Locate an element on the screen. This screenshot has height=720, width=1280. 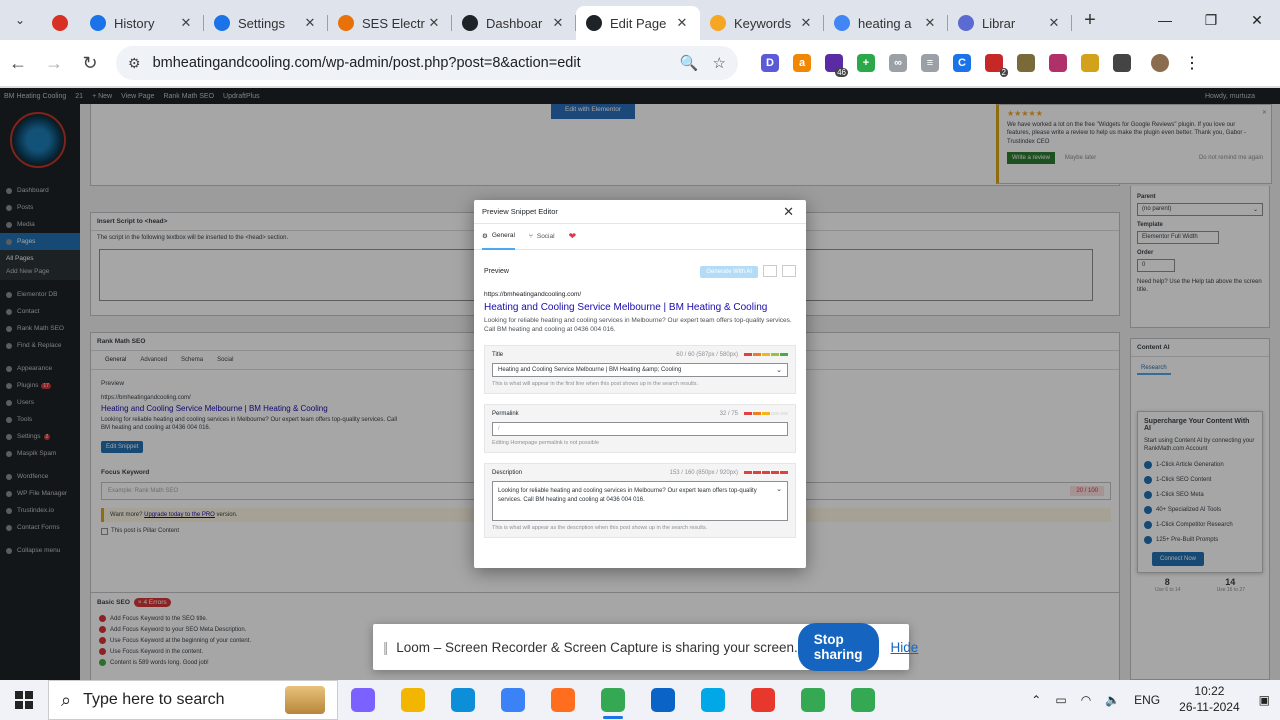
ext-robot-icon is located at coordinates (1058, 63).